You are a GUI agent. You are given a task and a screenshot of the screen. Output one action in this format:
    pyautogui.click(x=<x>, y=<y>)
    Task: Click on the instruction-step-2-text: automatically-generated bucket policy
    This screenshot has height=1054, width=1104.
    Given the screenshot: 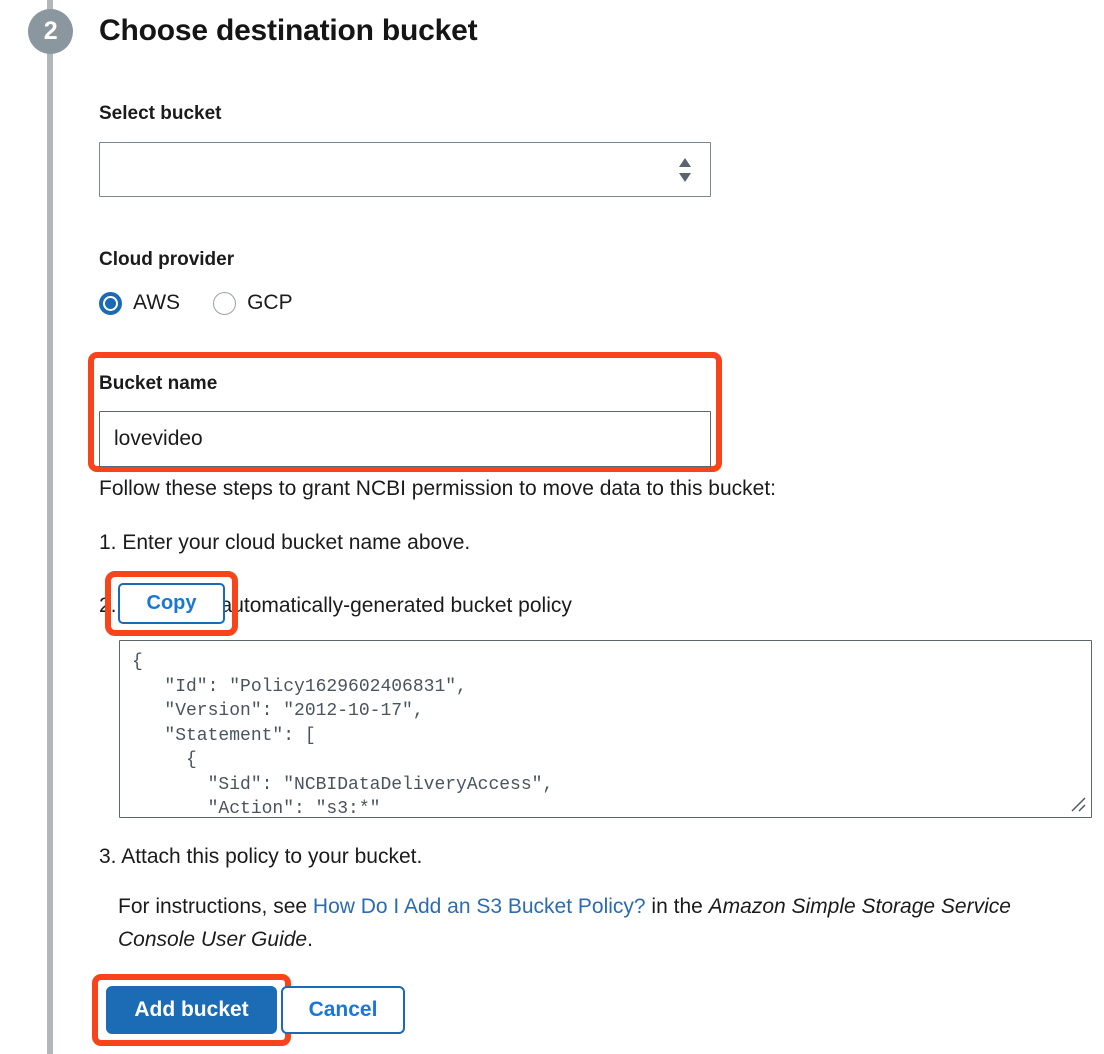 What is the action you would take?
    pyautogui.click(x=396, y=605)
    